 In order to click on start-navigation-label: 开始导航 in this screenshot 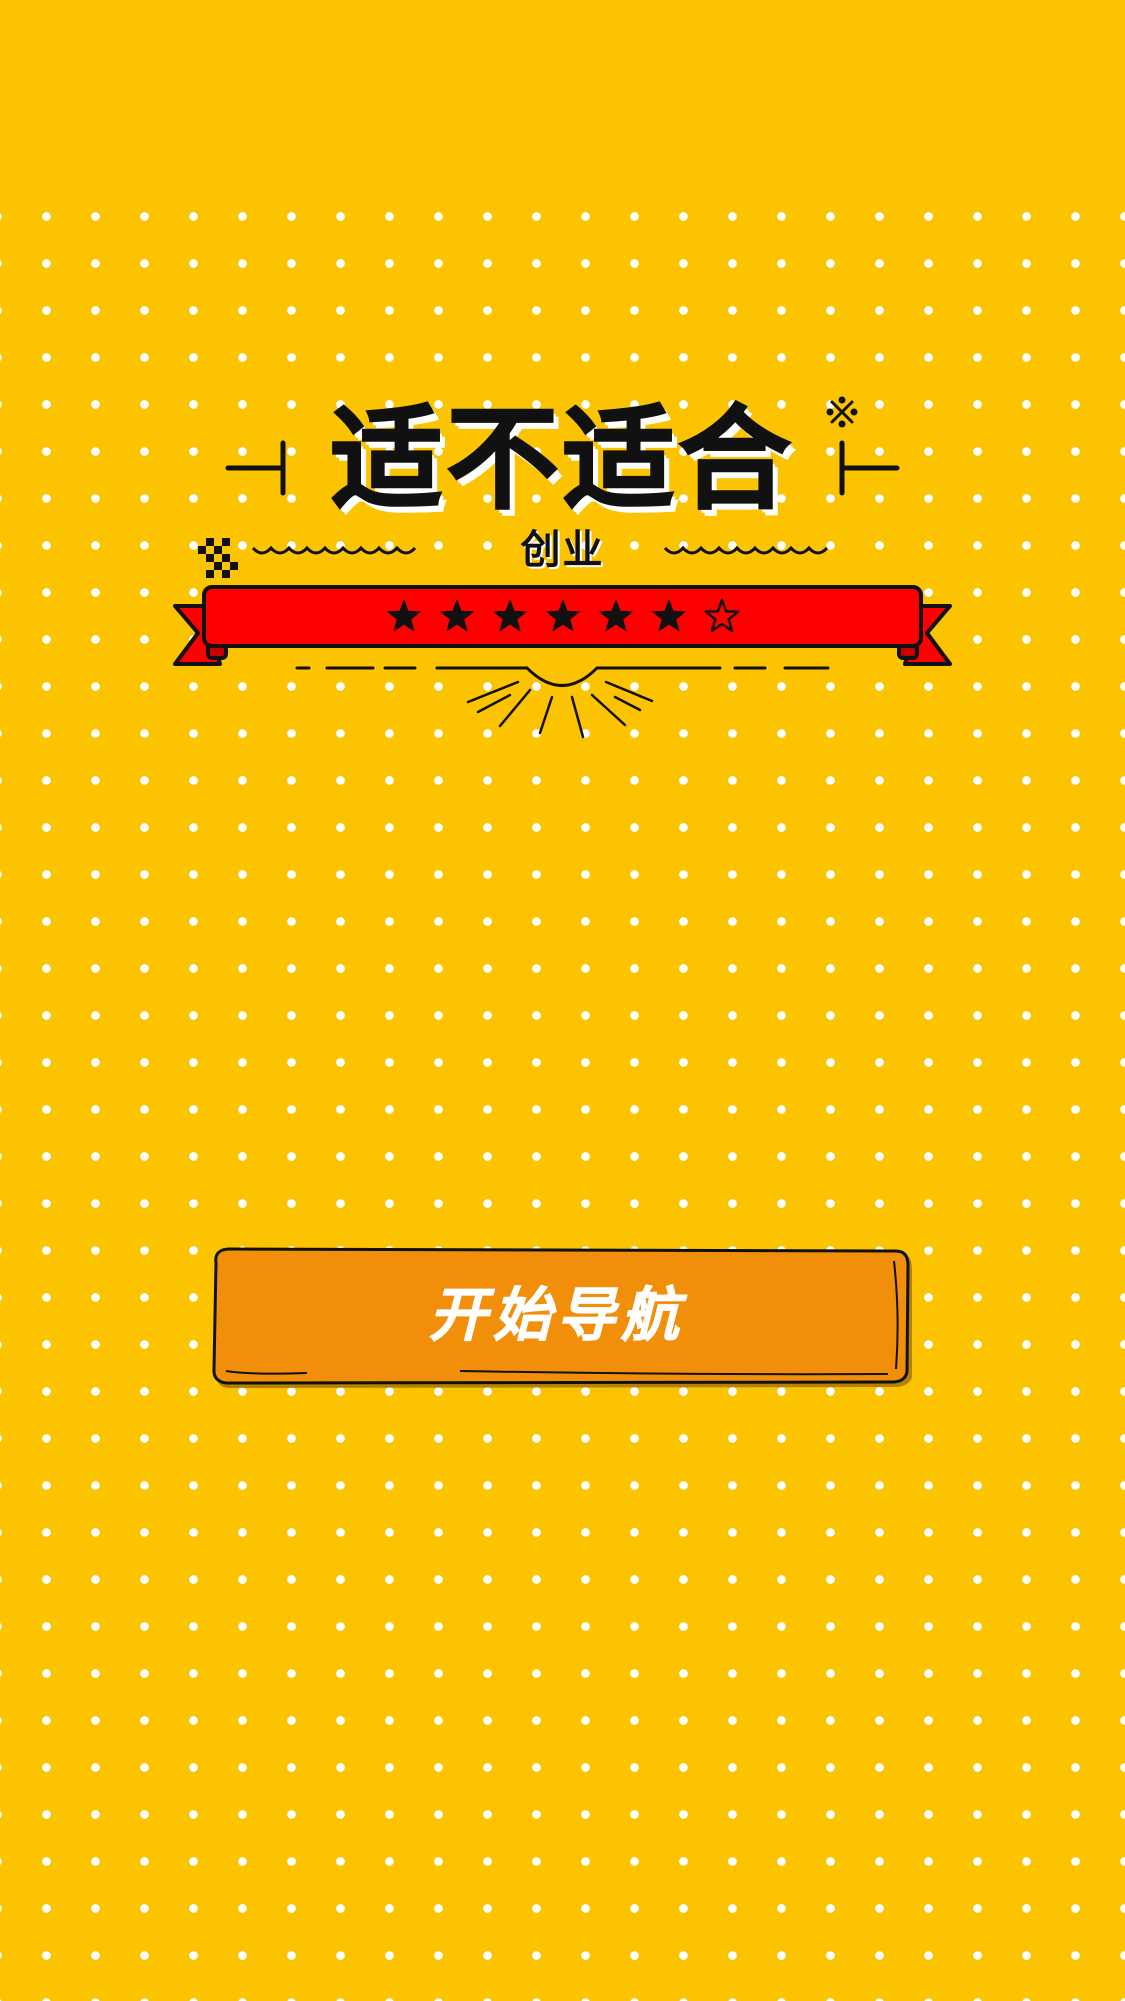, I will do `click(556, 1315)`.